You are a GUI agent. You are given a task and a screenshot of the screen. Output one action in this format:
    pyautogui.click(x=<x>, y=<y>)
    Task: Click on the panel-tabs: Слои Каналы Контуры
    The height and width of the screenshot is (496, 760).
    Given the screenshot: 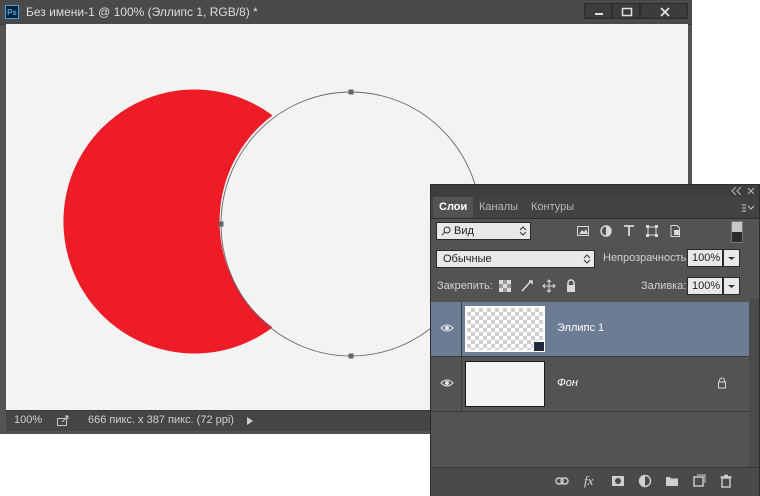 What is the action you would take?
    pyautogui.click(x=595, y=208)
    